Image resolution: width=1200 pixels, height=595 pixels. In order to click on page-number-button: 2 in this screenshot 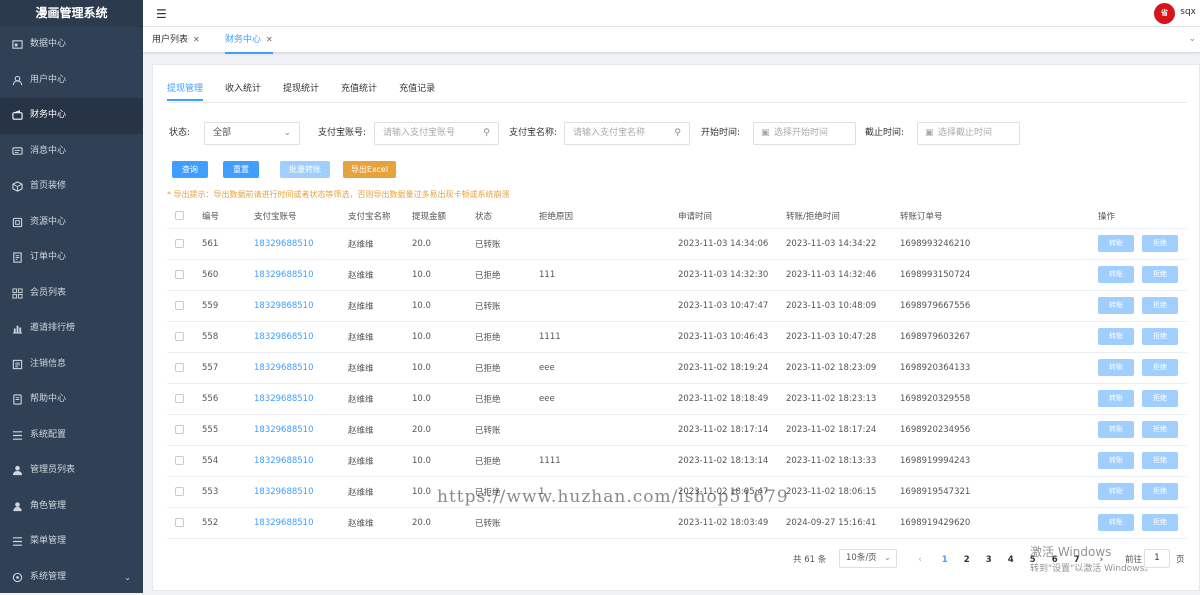, I will do `click(967, 560)`.